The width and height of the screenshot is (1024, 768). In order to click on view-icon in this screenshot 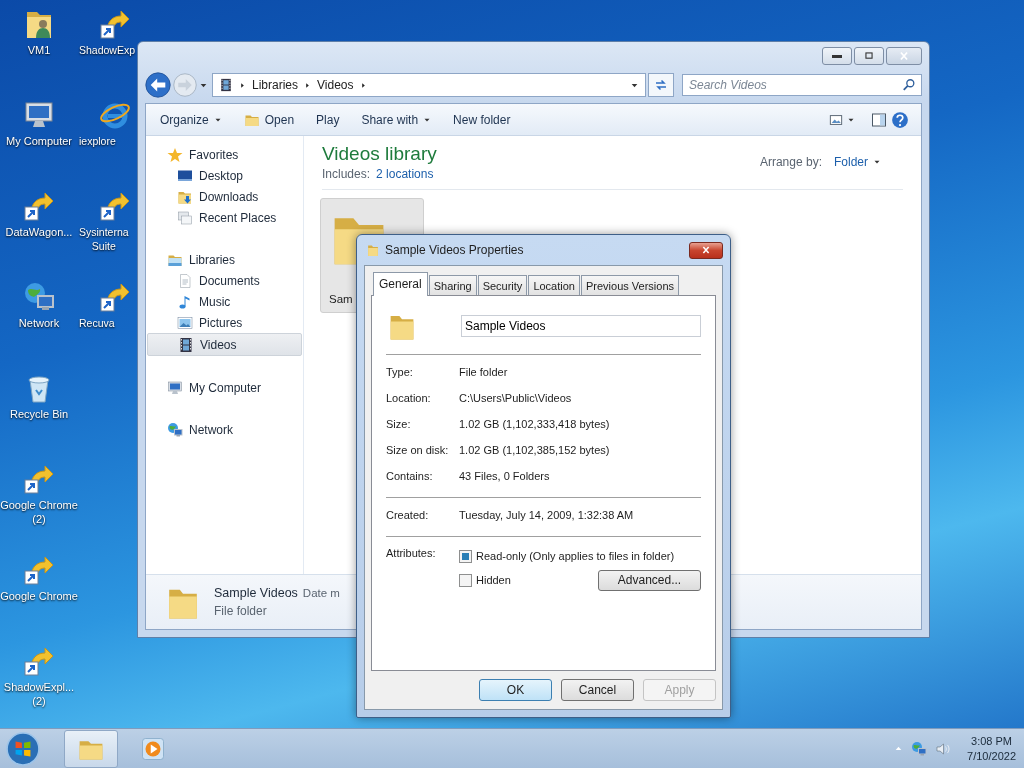, I will do `click(836, 119)`.